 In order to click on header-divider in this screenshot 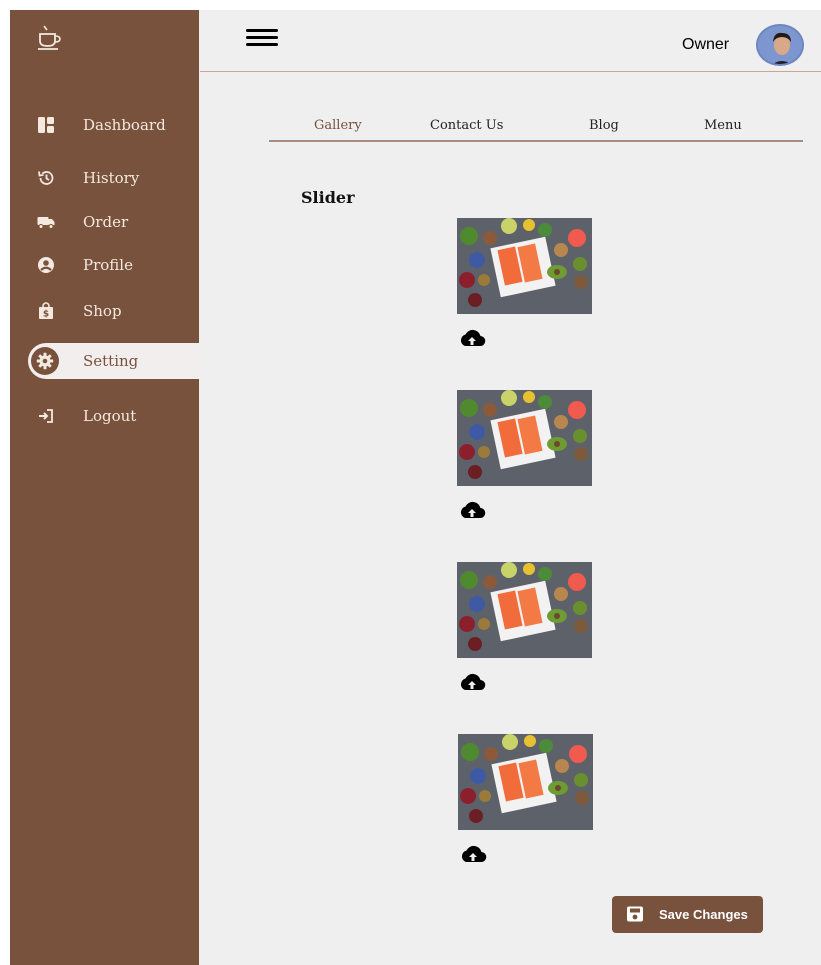, I will do `click(510, 71)`.